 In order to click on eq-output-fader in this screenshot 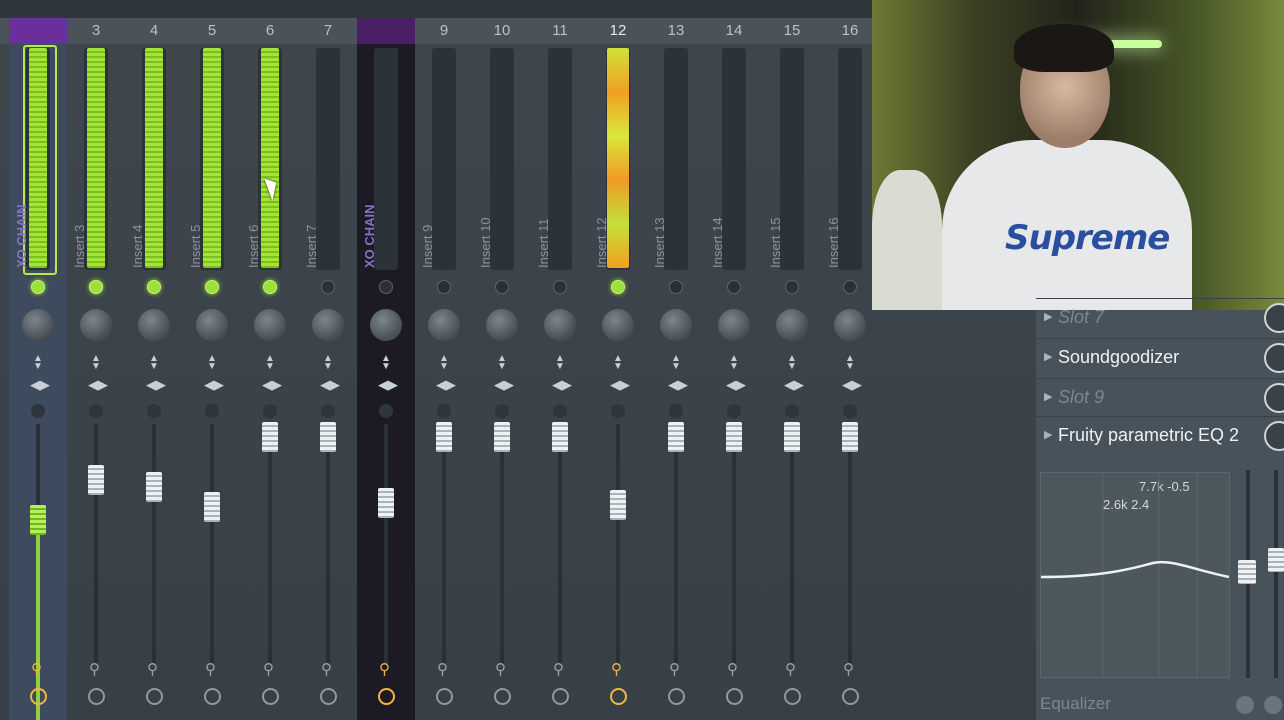, I will do `click(1276, 560)`.